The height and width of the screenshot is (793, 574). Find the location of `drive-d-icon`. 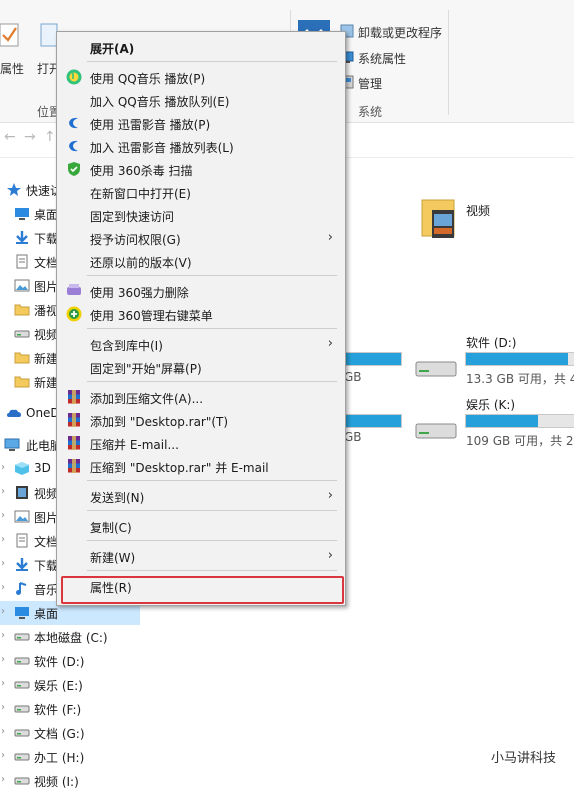

drive-d-icon is located at coordinates (436, 367).